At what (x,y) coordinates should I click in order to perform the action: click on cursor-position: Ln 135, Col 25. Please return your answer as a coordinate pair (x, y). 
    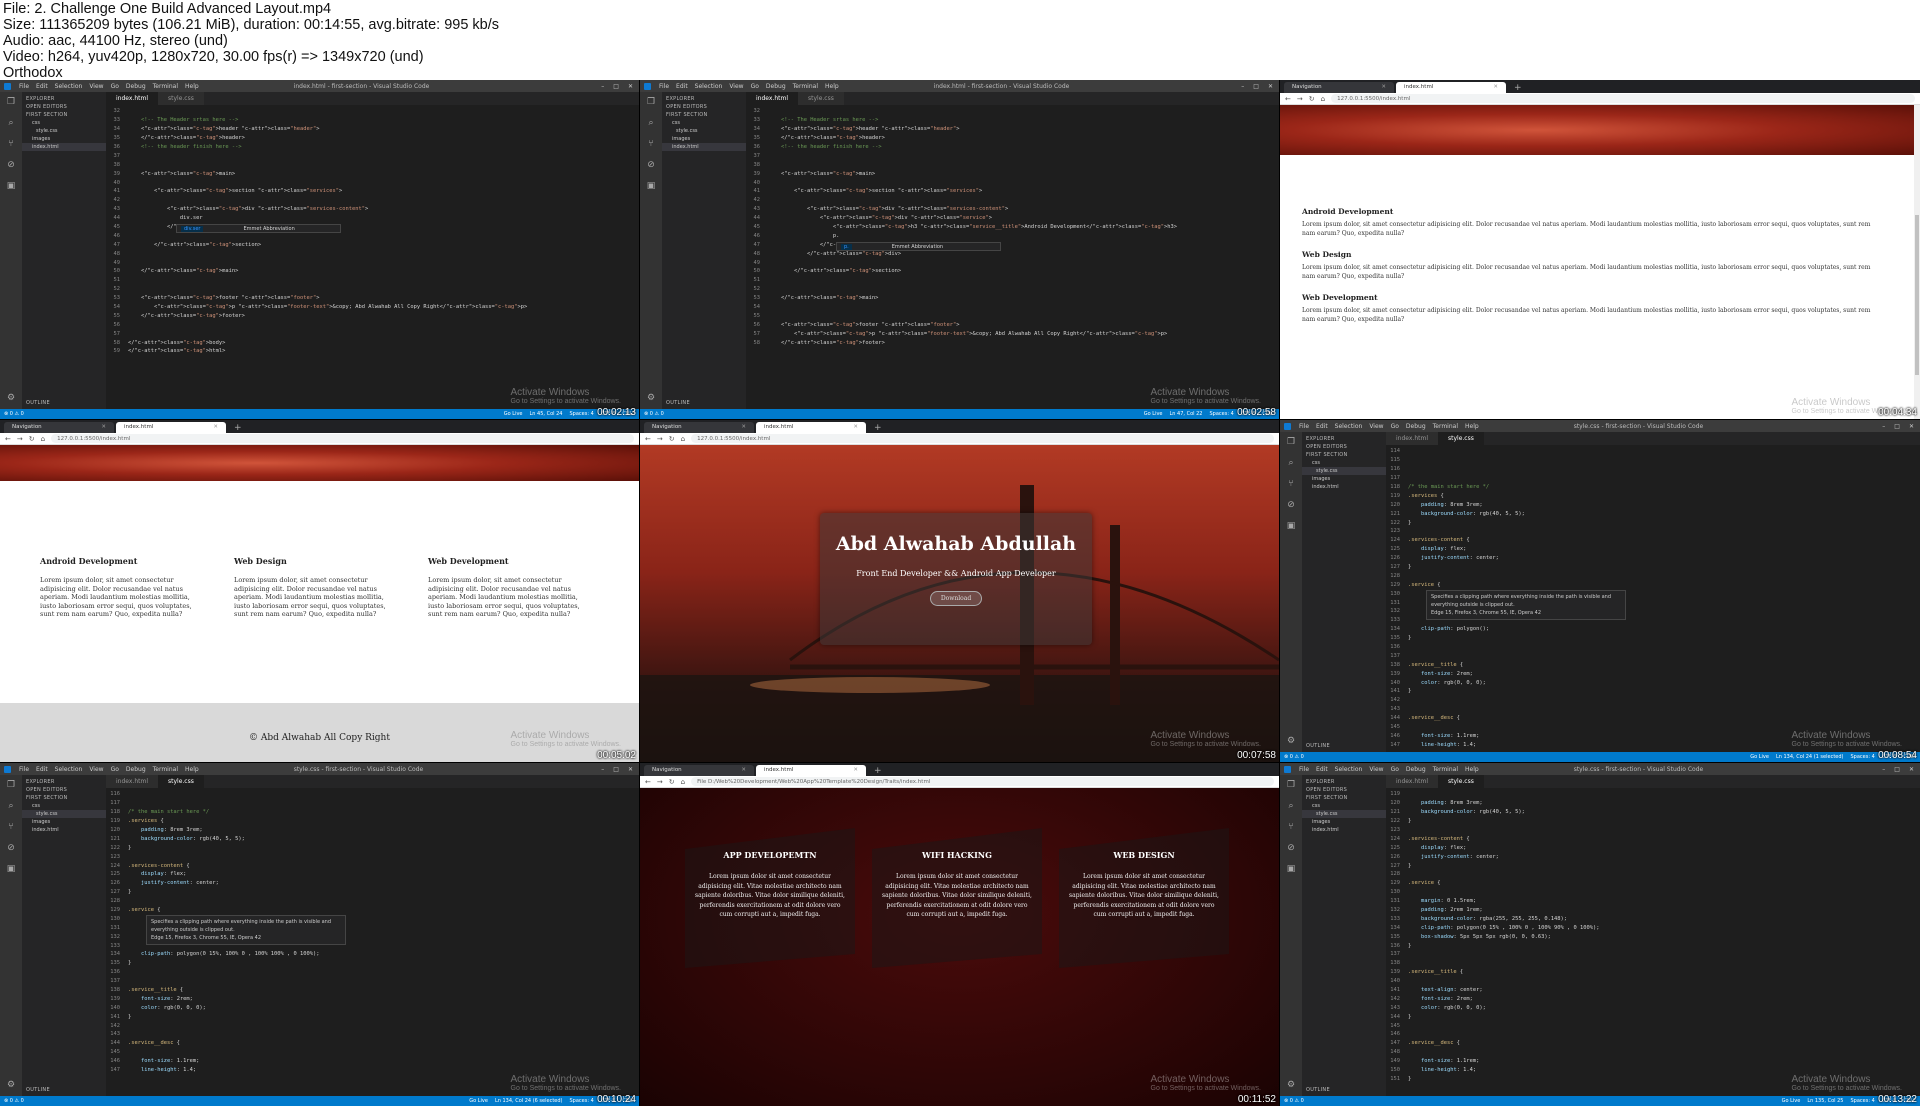
    Looking at the image, I should click on (1825, 1101).